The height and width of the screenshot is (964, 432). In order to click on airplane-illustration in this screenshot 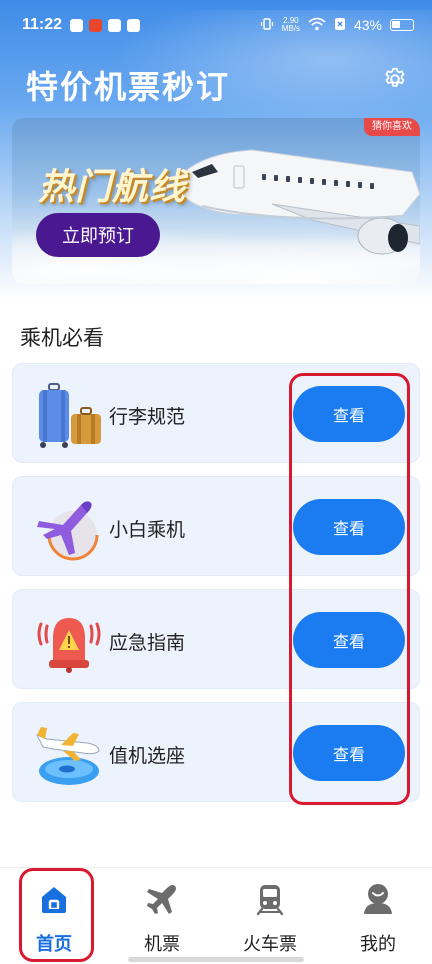, I will do `click(295, 202)`.